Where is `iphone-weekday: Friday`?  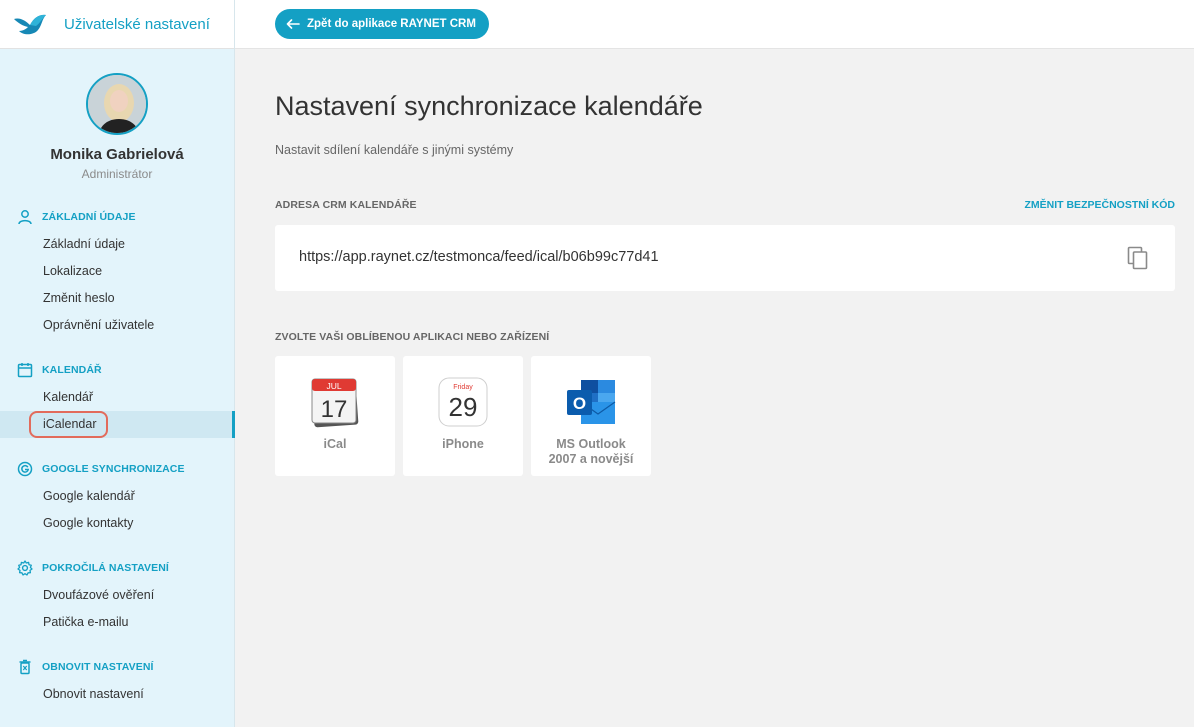 iphone-weekday: Friday is located at coordinates (463, 387).